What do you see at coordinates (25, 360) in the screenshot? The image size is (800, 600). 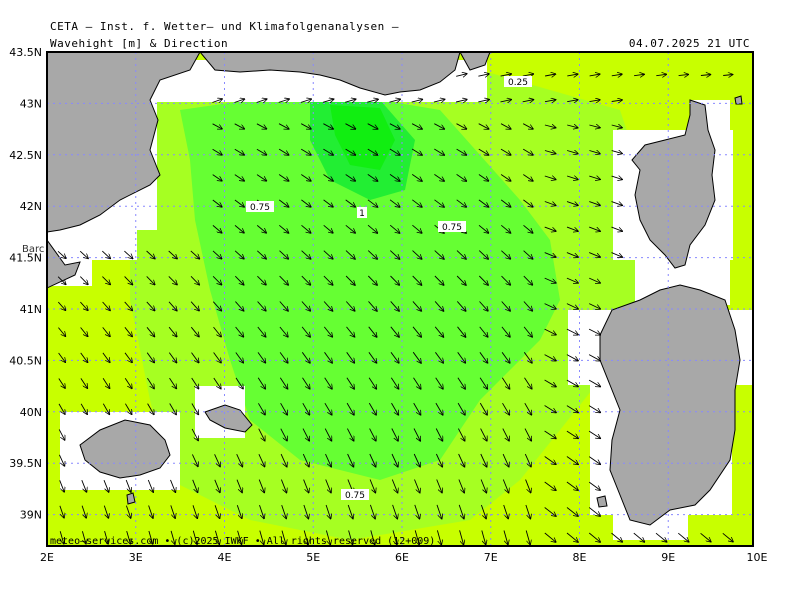 I see `lat-tick-label: 40.5N` at bounding box center [25, 360].